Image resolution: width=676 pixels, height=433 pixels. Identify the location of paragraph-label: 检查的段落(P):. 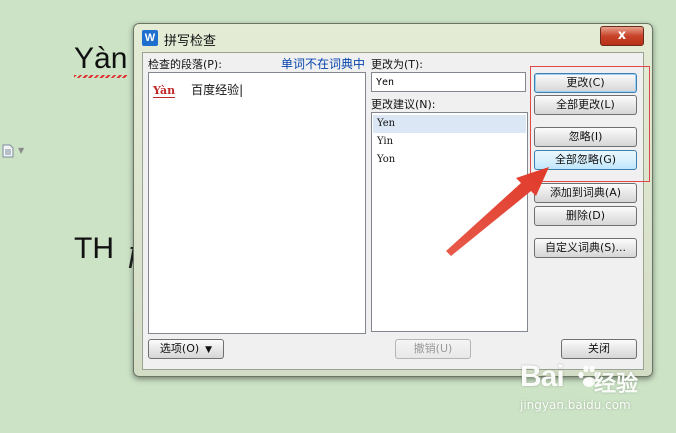
(185, 64).